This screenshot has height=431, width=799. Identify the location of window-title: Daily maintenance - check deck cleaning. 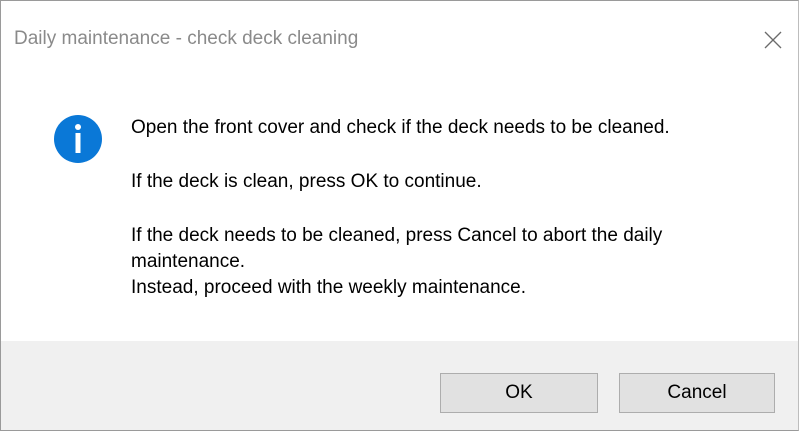
(186, 38).